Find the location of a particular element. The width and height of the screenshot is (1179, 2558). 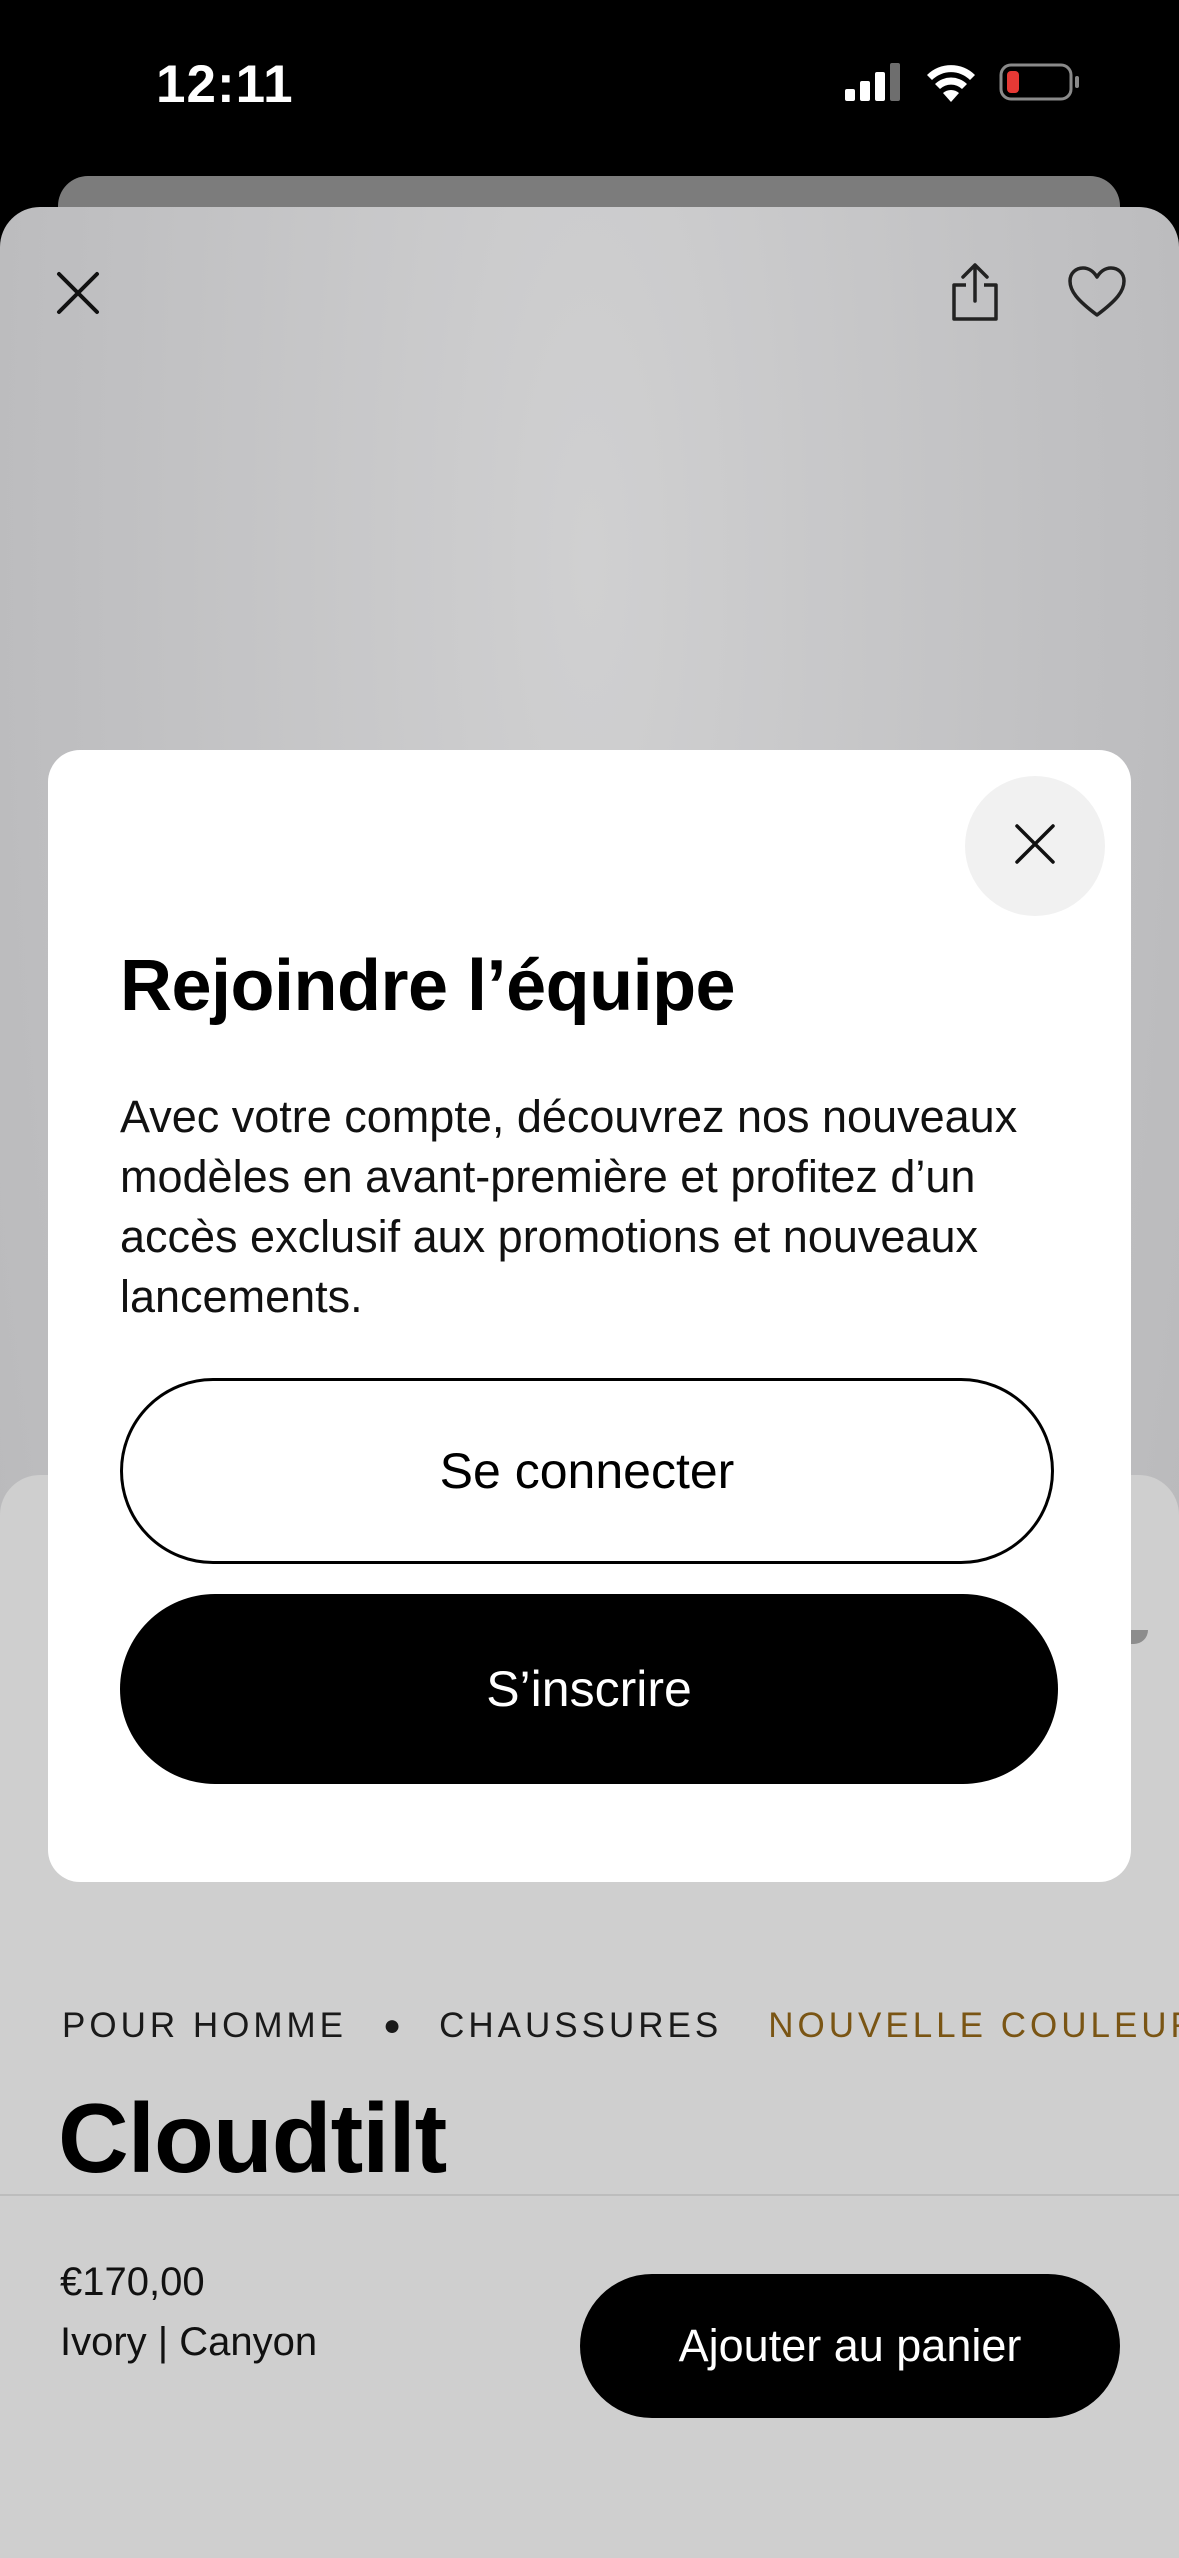

login-button: Se connecter is located at coordinates (587, 1471).